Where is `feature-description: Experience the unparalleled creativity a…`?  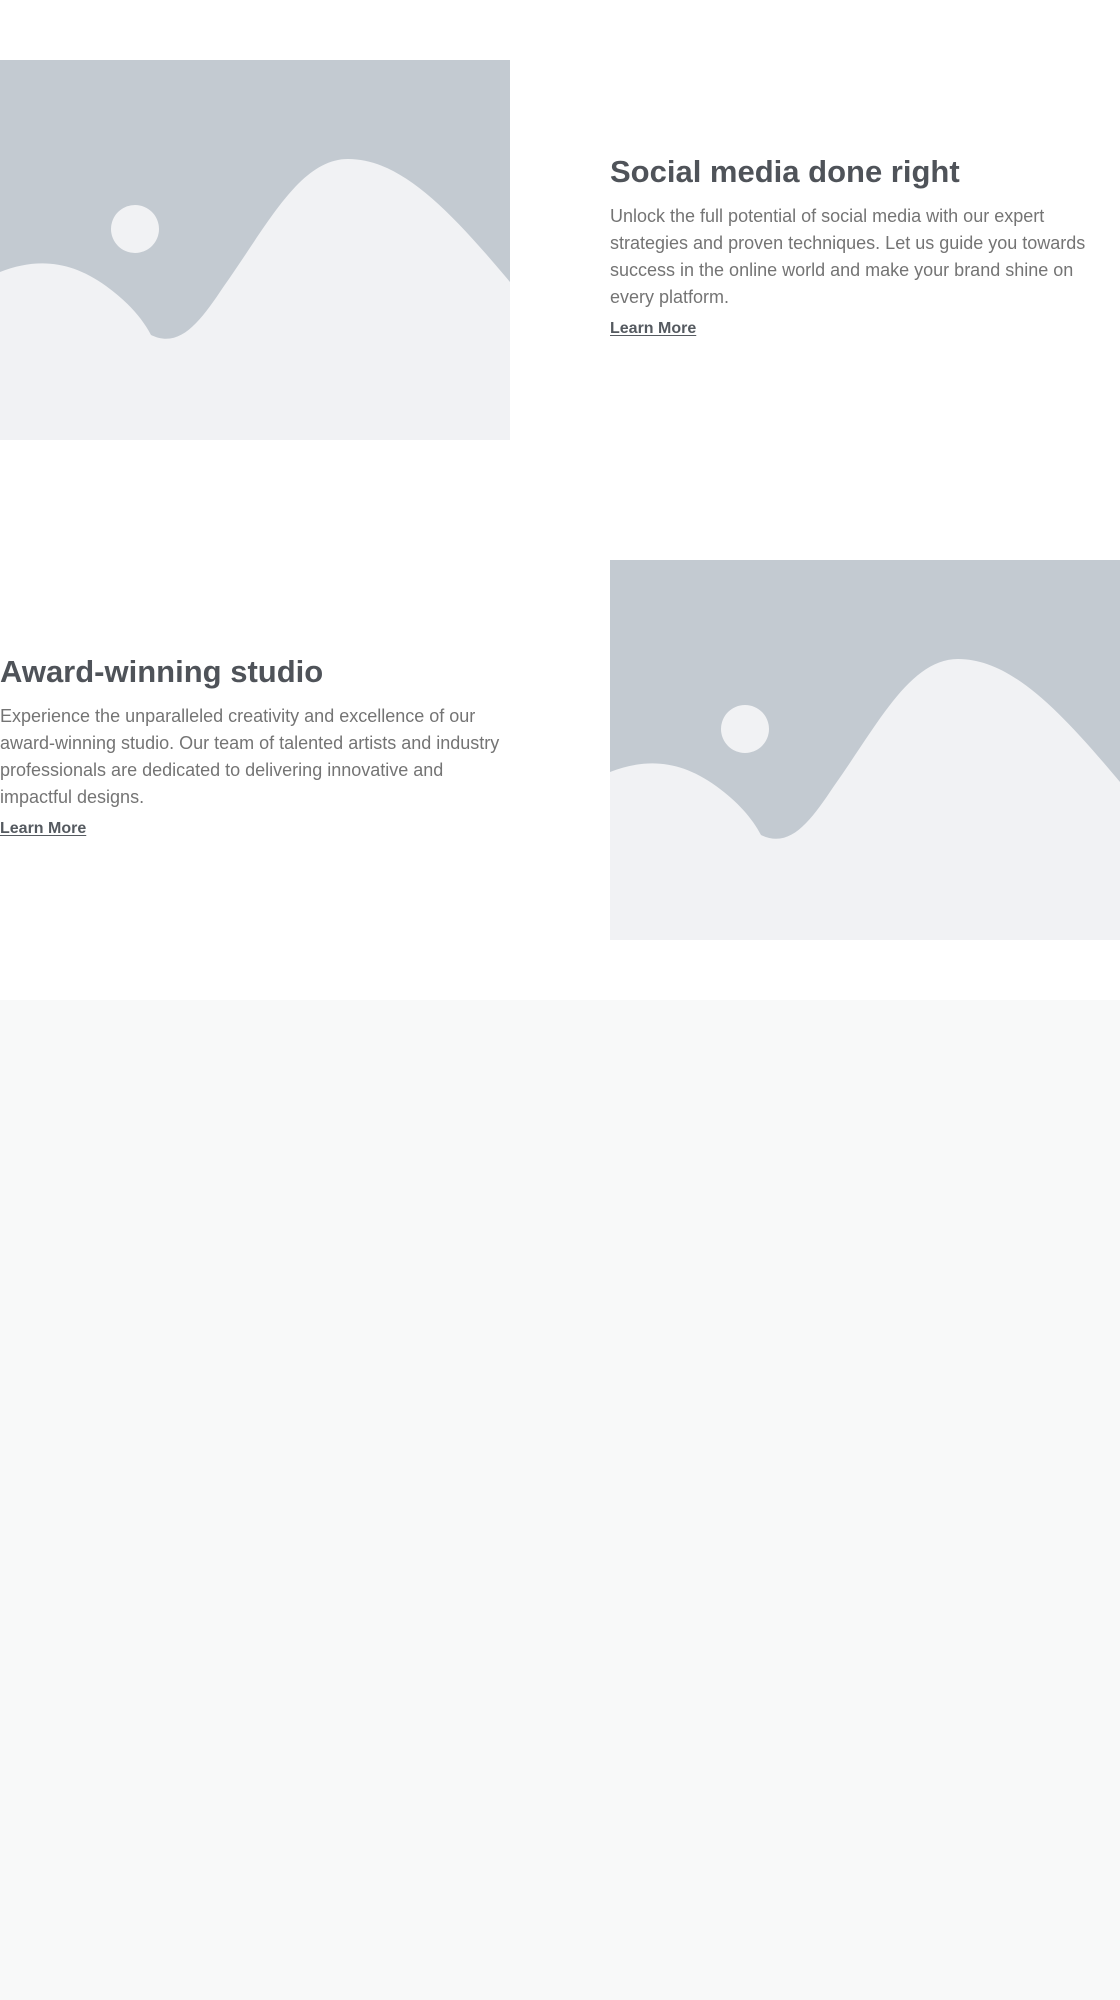
feature-description: Experience the unparalleled creativity a… is located at coordinates (250, 756).